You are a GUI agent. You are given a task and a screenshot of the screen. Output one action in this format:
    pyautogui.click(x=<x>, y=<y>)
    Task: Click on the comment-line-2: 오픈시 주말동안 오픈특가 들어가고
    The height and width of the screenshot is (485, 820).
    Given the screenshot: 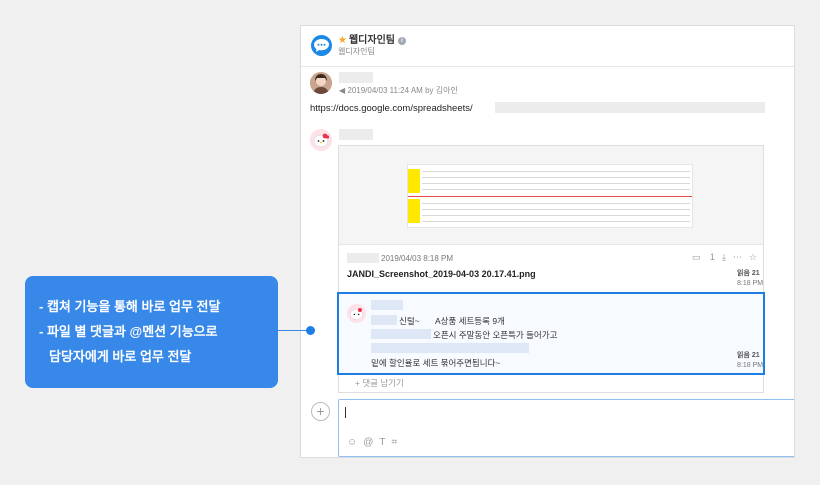 What is the action you would take?
    pyautogui.click(x=495, y=335)
    